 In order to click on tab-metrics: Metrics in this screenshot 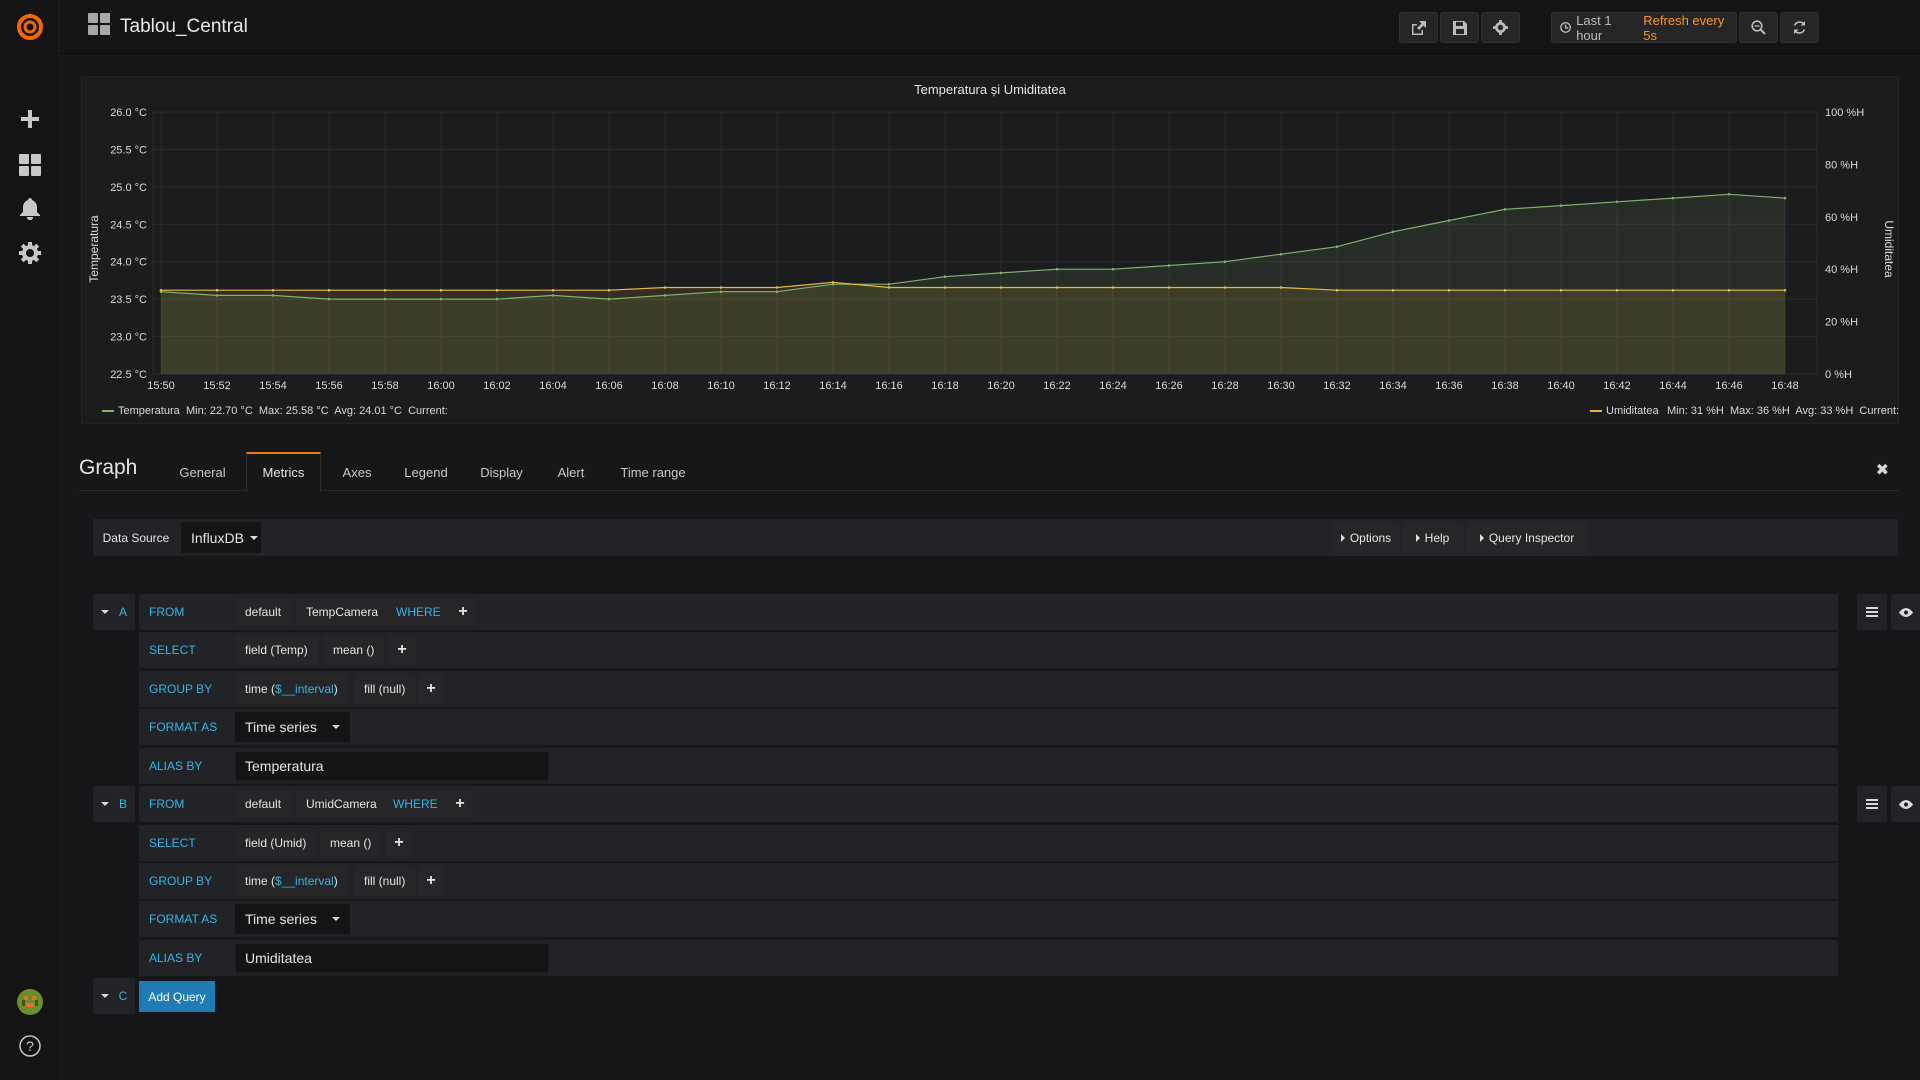, I will do `click(283, 472)`.